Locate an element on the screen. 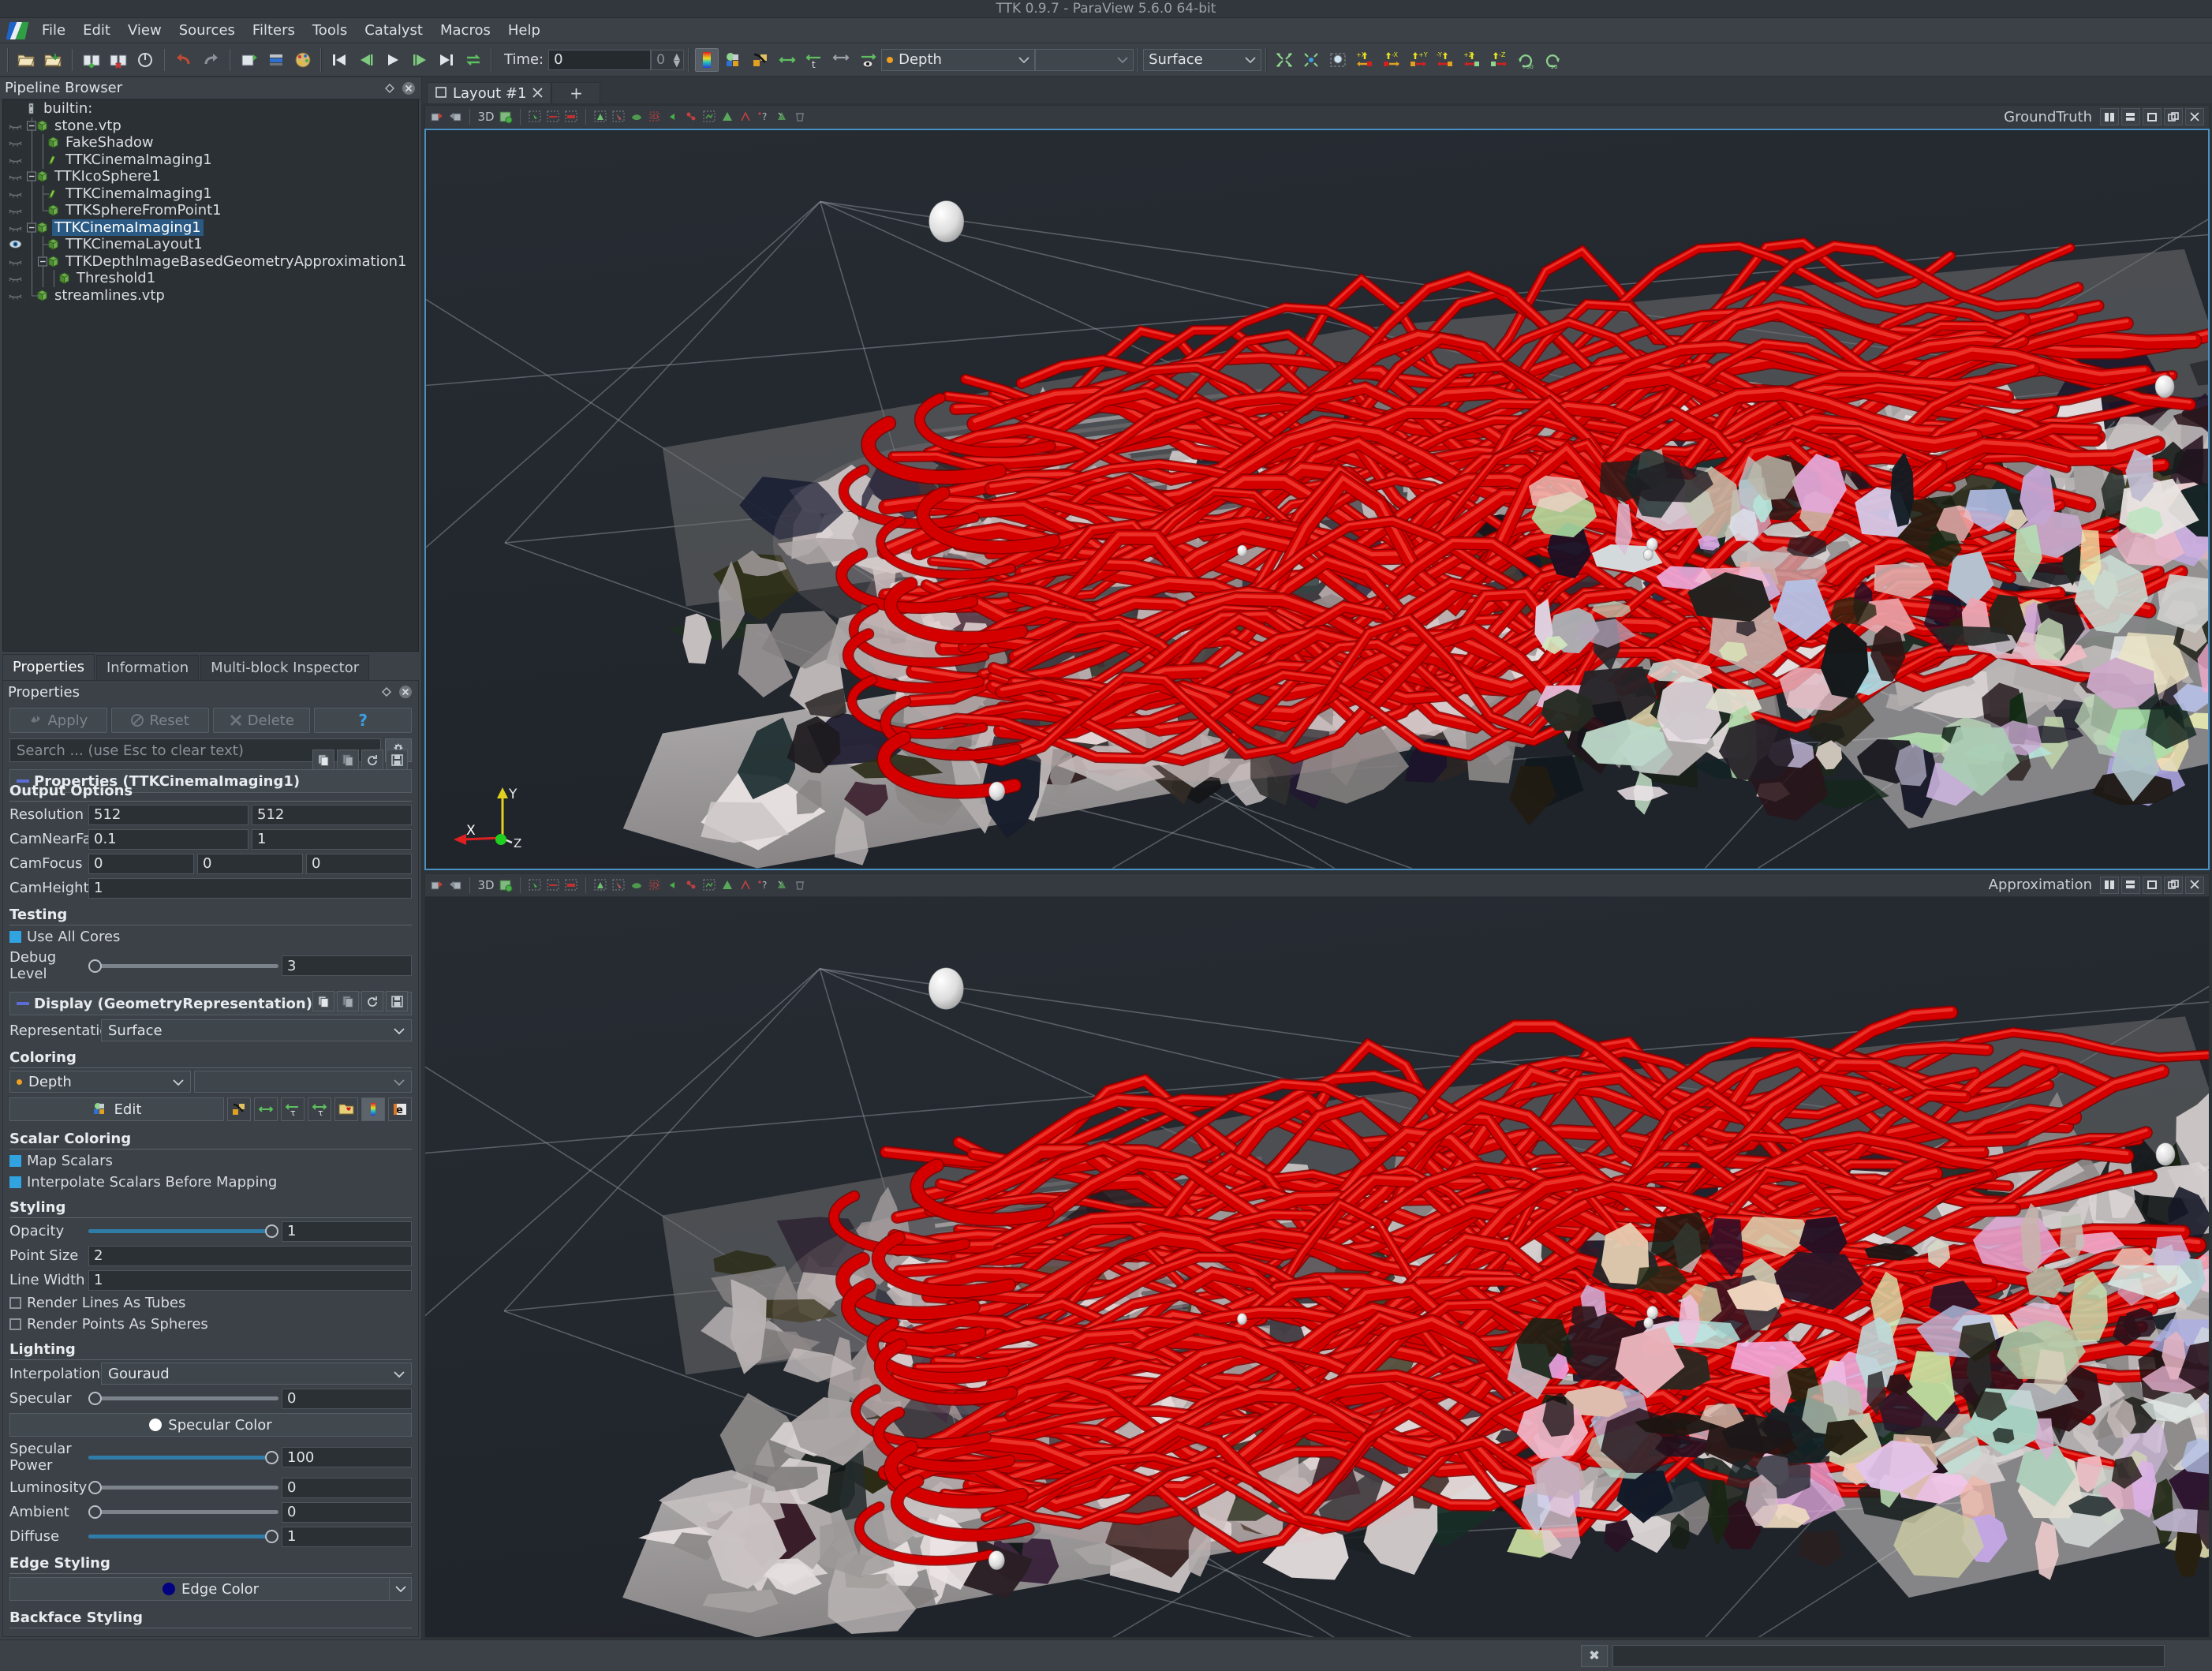 The width and height of the screenshot is (2212, 1671). camnear-input: 0.1 is located at coordinates (168, 839).